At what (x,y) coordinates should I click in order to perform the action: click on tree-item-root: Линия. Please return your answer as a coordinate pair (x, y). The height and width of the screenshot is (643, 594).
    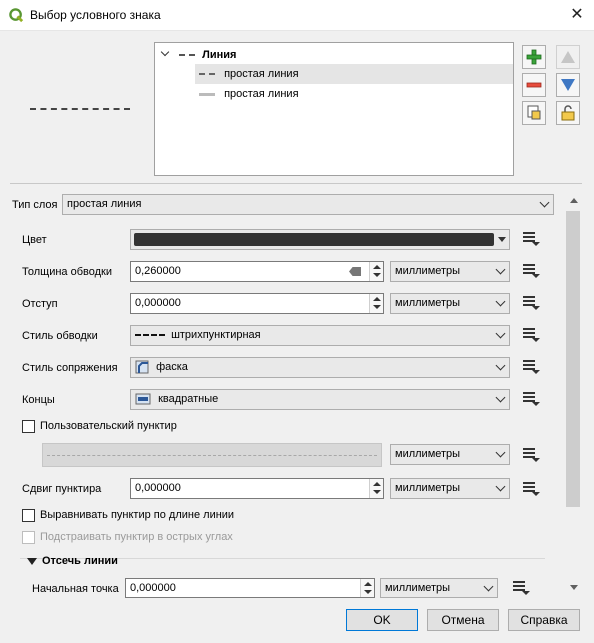
    Looking at the image, I should click on (335, 55).